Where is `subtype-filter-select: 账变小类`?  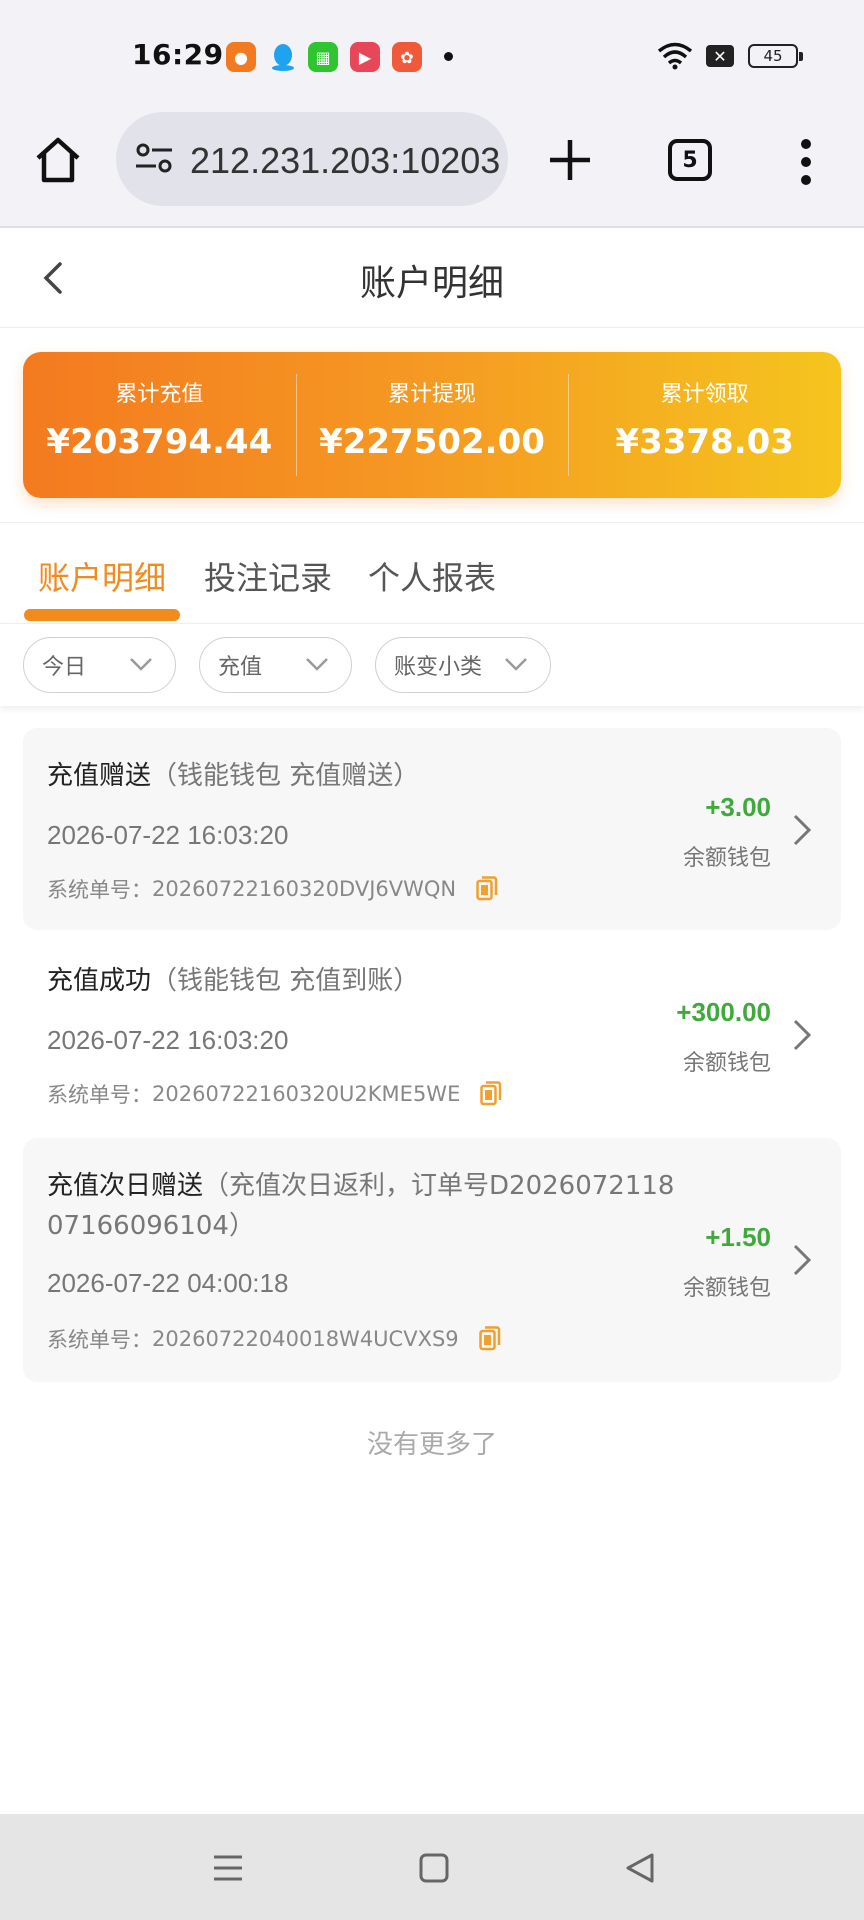 subtype-filter-select: 账变小类 is located at coordinates (463, 665).